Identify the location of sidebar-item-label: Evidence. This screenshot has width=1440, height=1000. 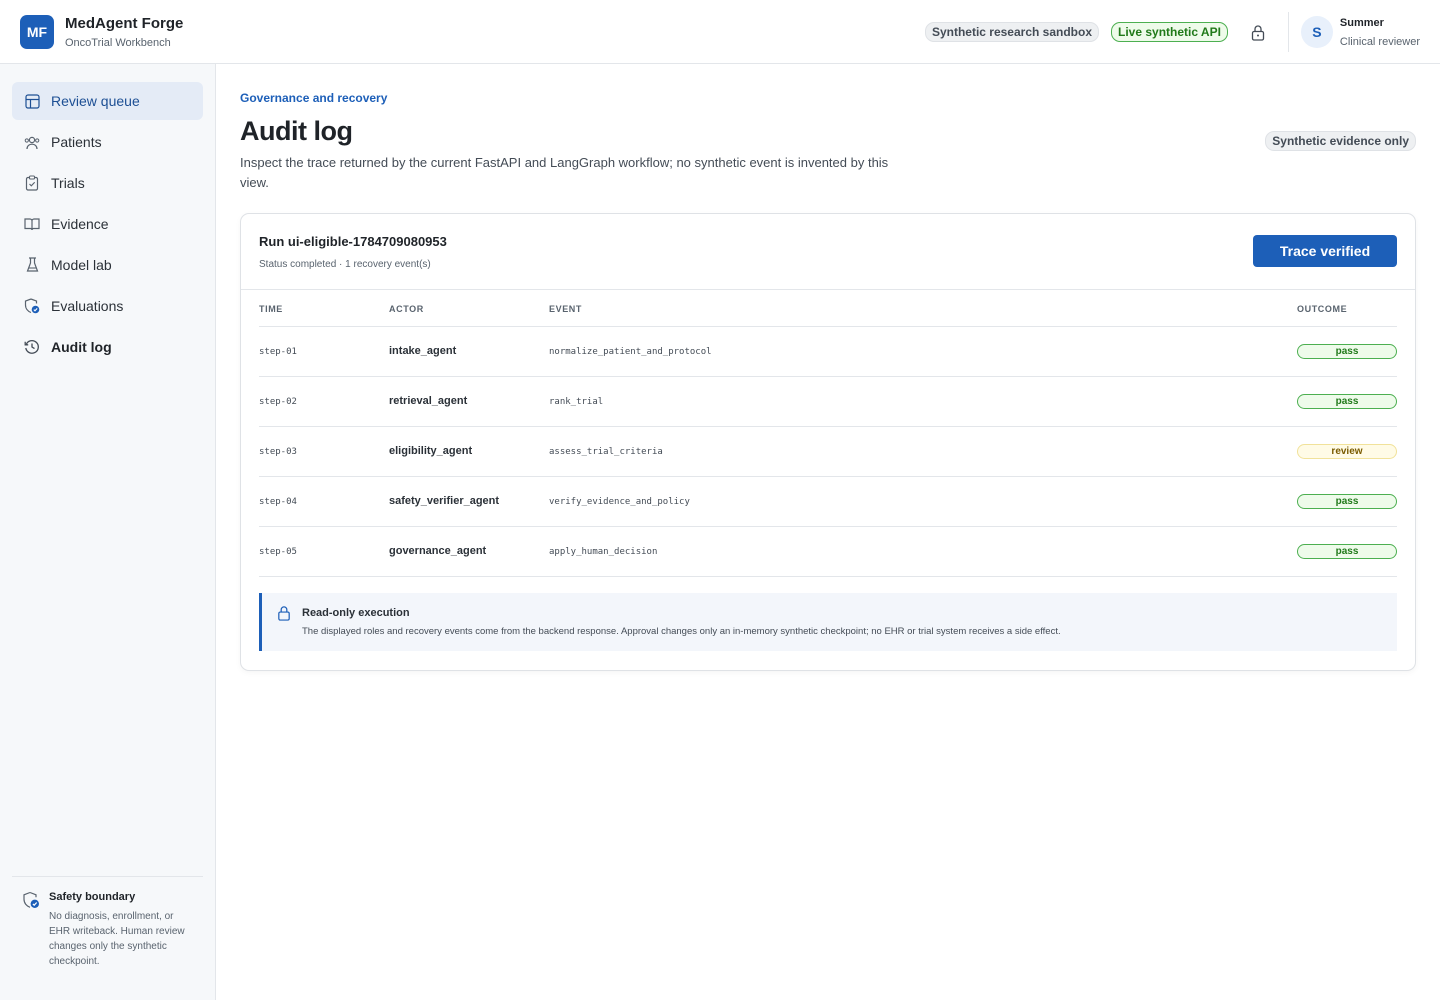
(80, 224).